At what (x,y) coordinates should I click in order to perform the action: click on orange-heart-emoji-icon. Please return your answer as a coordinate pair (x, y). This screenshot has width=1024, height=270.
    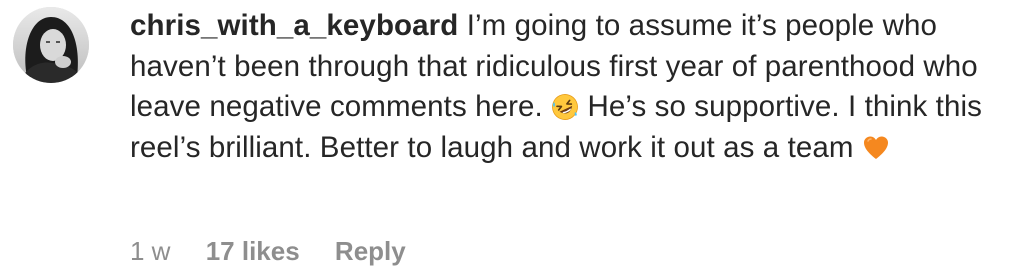
    Looking at the image, I should click on (876, 148).